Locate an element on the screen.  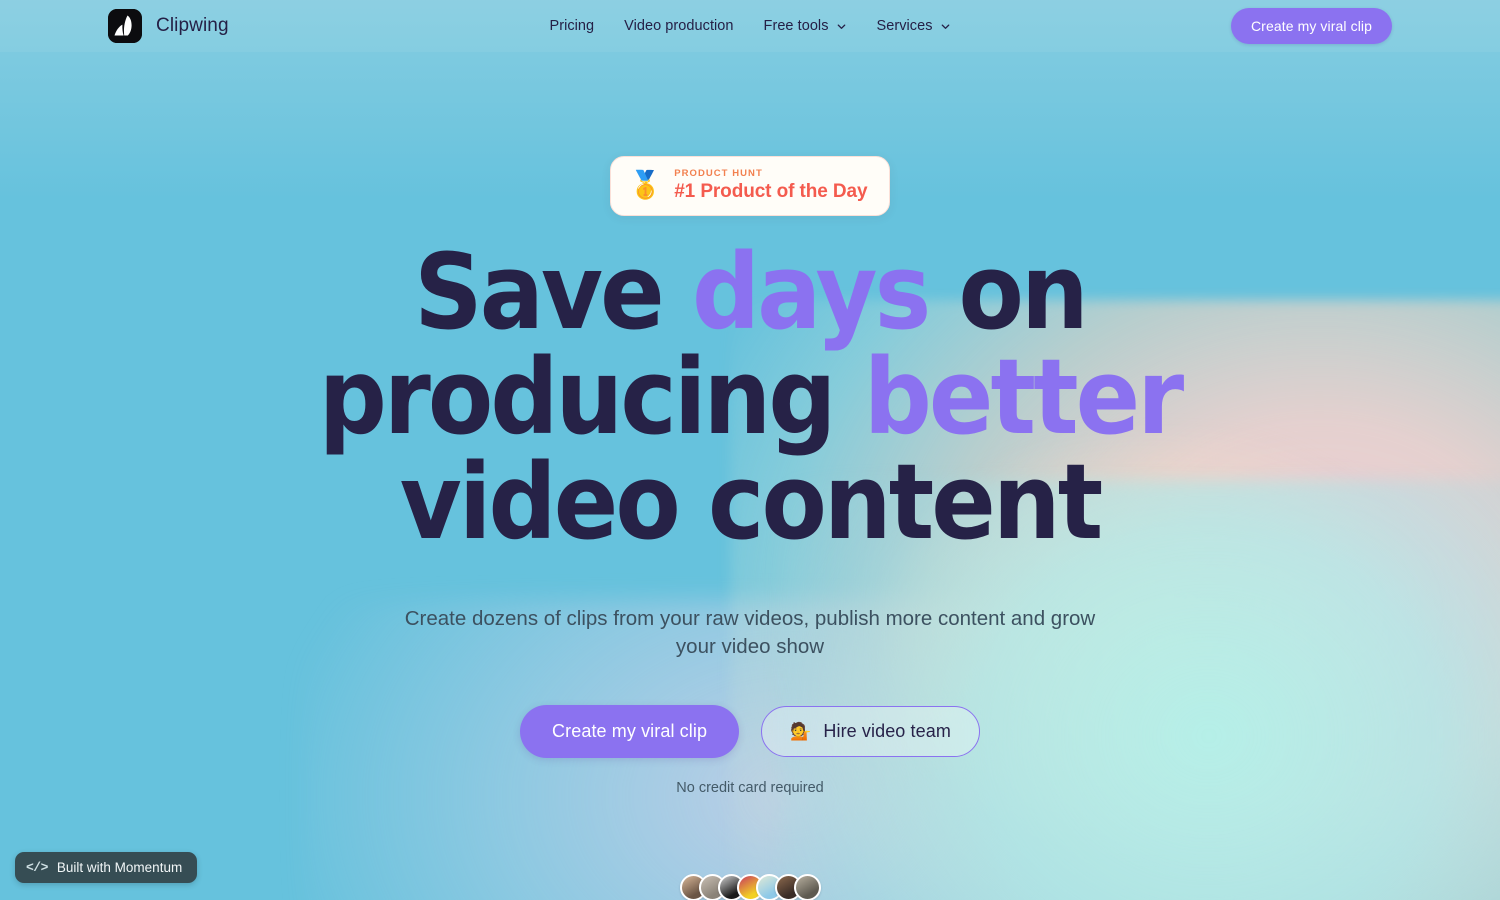
gold-medal-icon: 🥇 is located at coordinates (645, 185).